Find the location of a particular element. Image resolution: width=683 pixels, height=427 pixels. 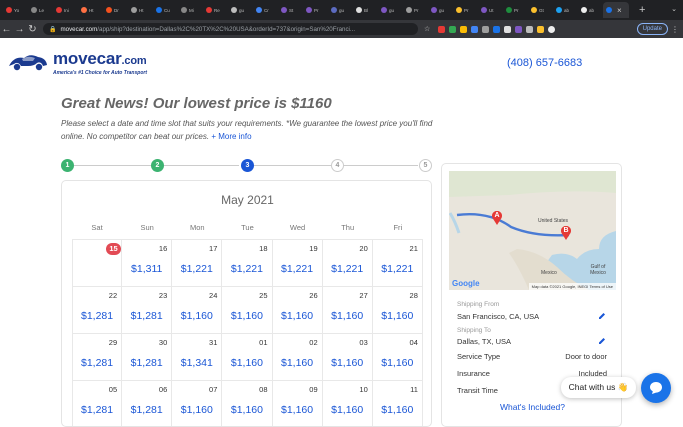

browser-tab: × is located at coordinates (616, 10).